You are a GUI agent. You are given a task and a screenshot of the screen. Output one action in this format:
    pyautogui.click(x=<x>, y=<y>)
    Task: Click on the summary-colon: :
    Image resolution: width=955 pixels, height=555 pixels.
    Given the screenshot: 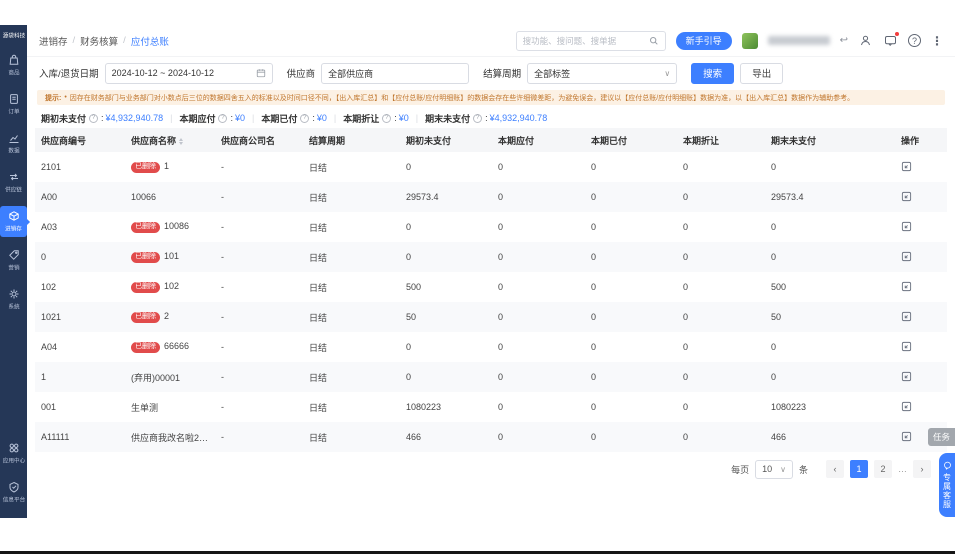 What is the action you would take?
    pyautogui.click(x=231, y=118)
    